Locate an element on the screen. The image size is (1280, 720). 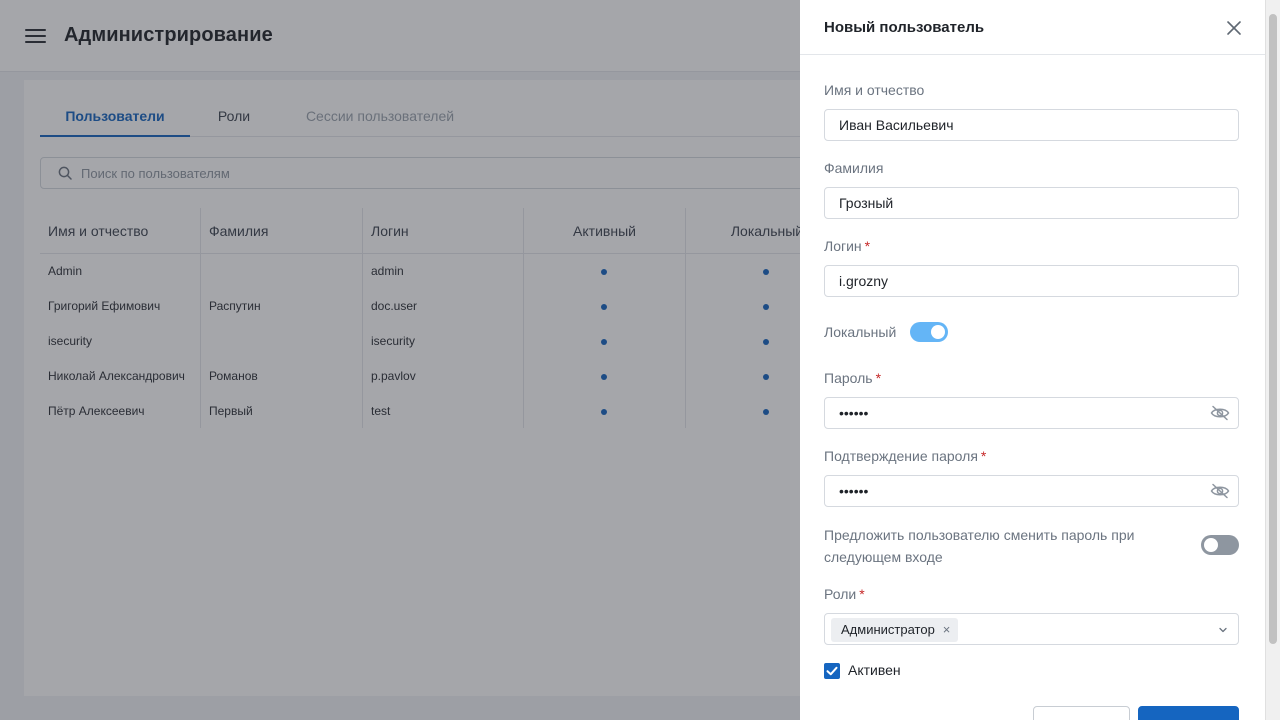
chevron-down-icon is located at coordinates (1223, 630).